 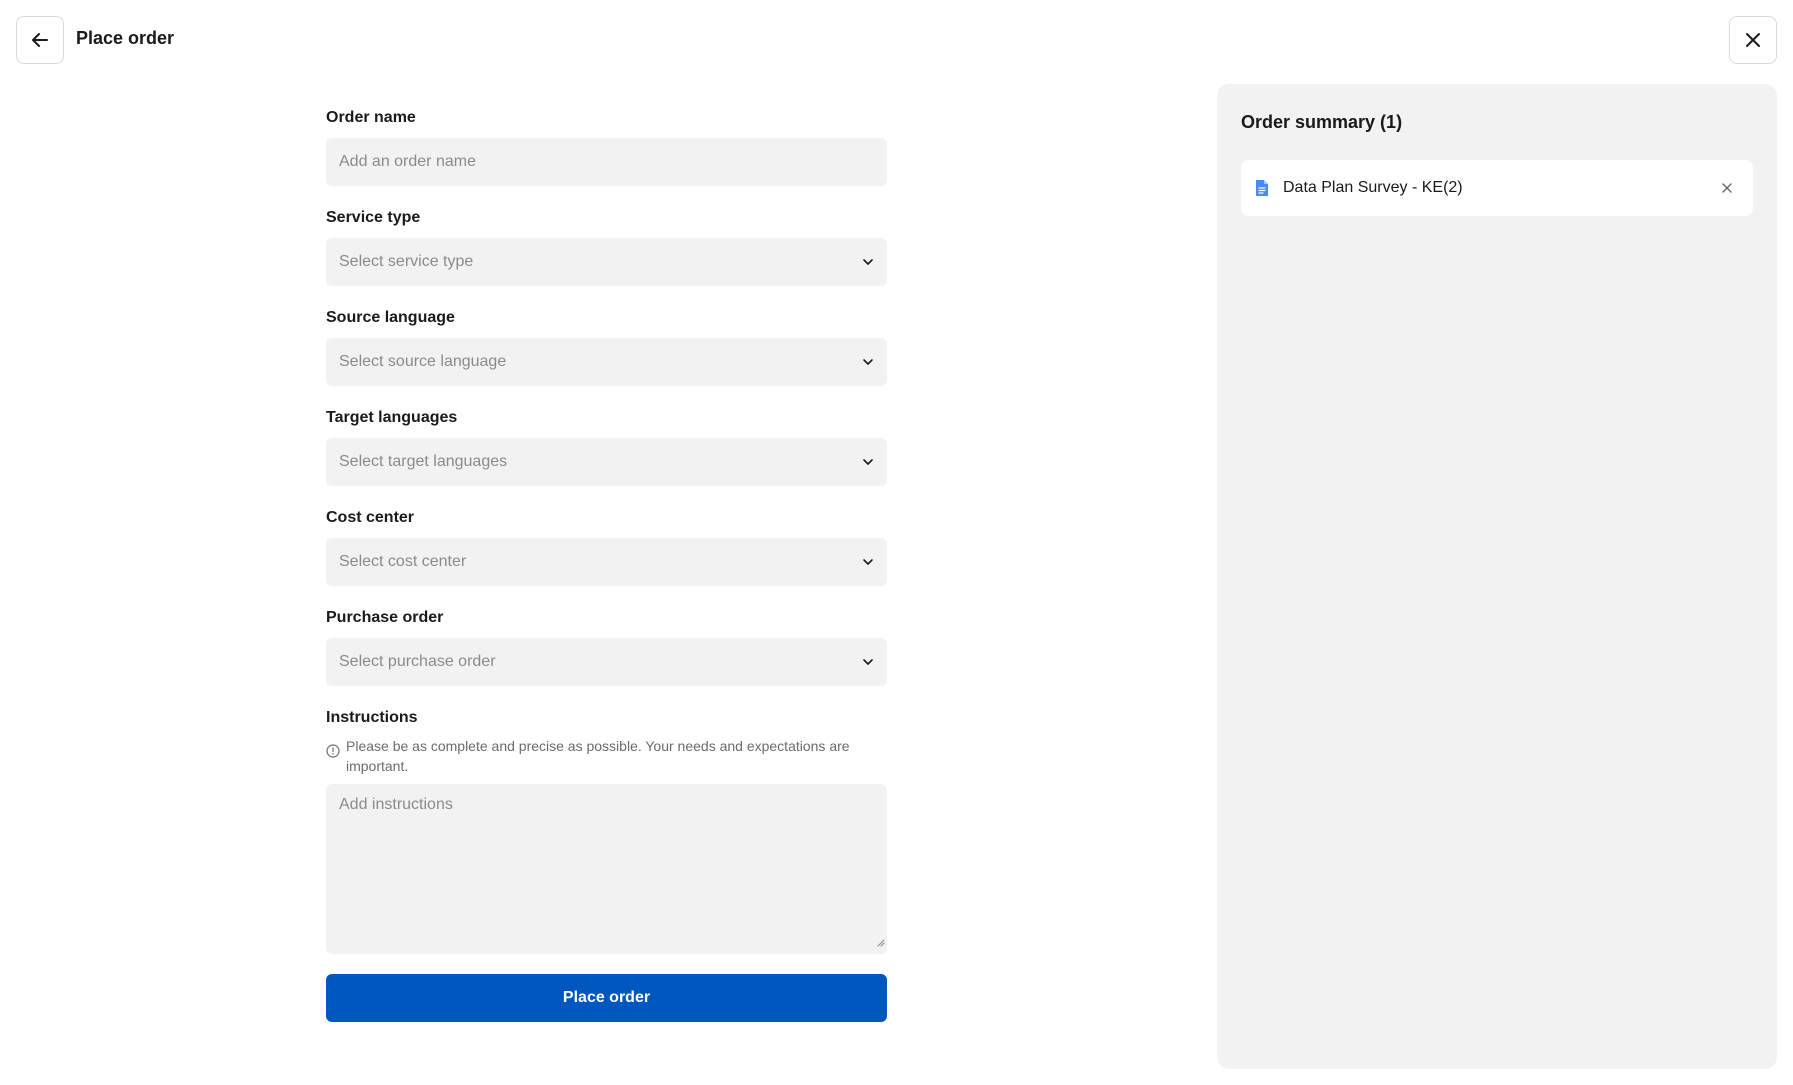 What do you see at coordinates (396, 804) in the screenshot?
I see `instructions-placeholder: Add instructions` at bounding box center [396, 804].